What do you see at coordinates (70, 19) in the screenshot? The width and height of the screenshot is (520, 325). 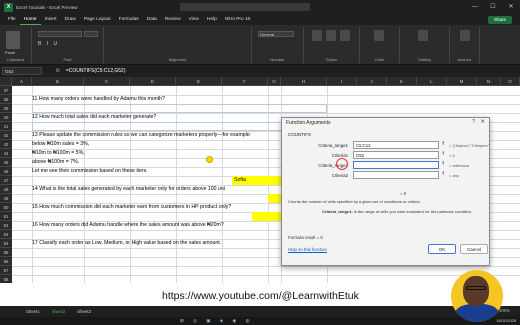 I see `menu-draw: Draw` at bounding box center [70, 19].